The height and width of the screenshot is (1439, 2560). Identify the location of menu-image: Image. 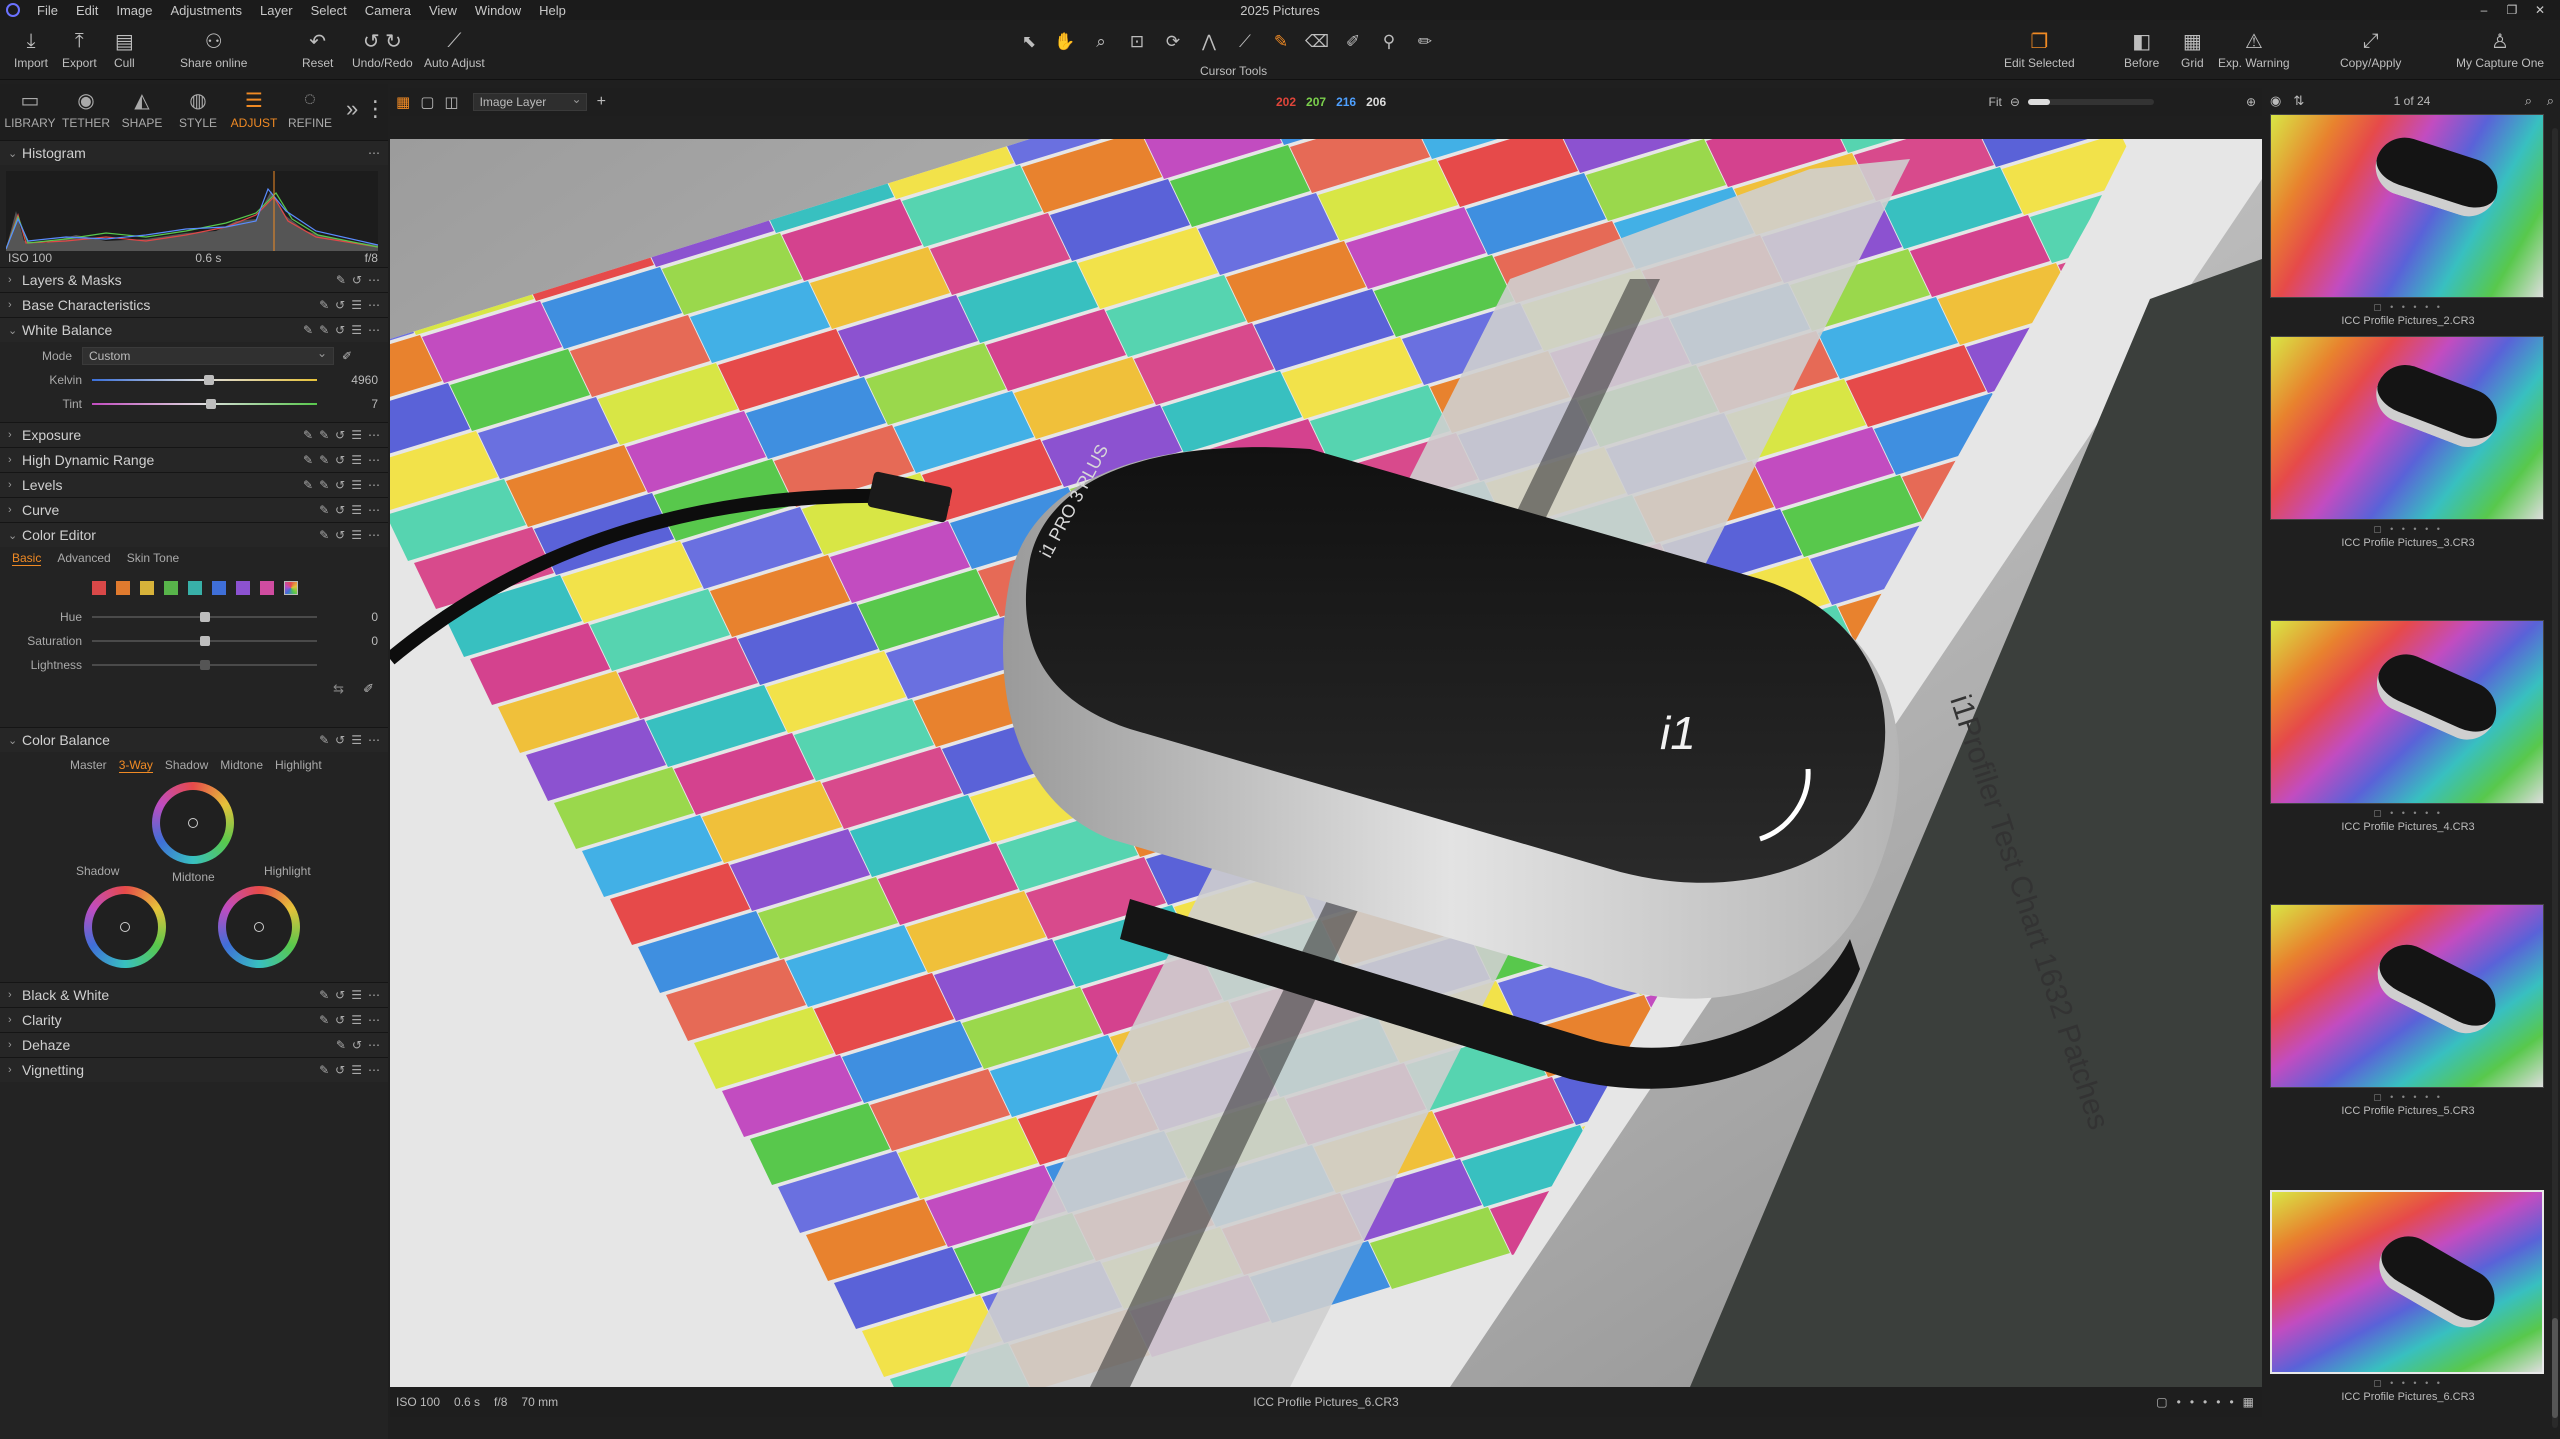
(134, 10).